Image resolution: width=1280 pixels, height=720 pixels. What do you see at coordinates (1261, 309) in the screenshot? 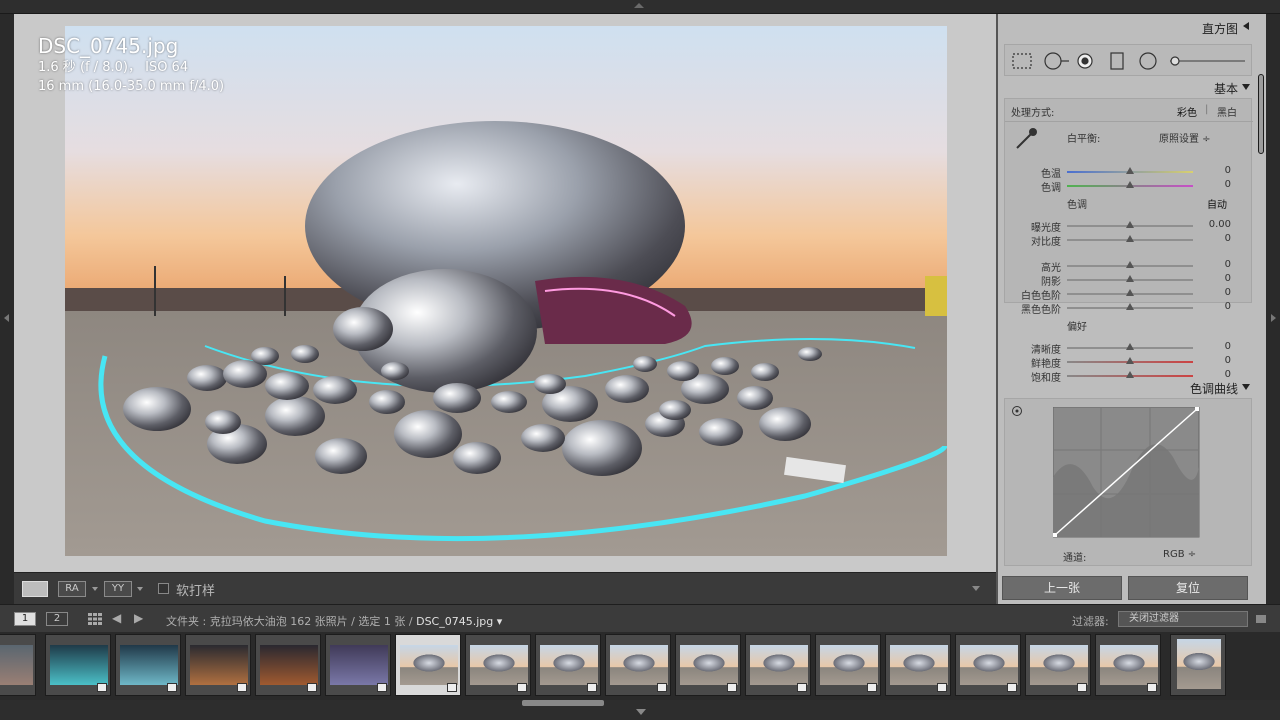
I see `panel-scrollbar` at bounding box center [1261, 309].